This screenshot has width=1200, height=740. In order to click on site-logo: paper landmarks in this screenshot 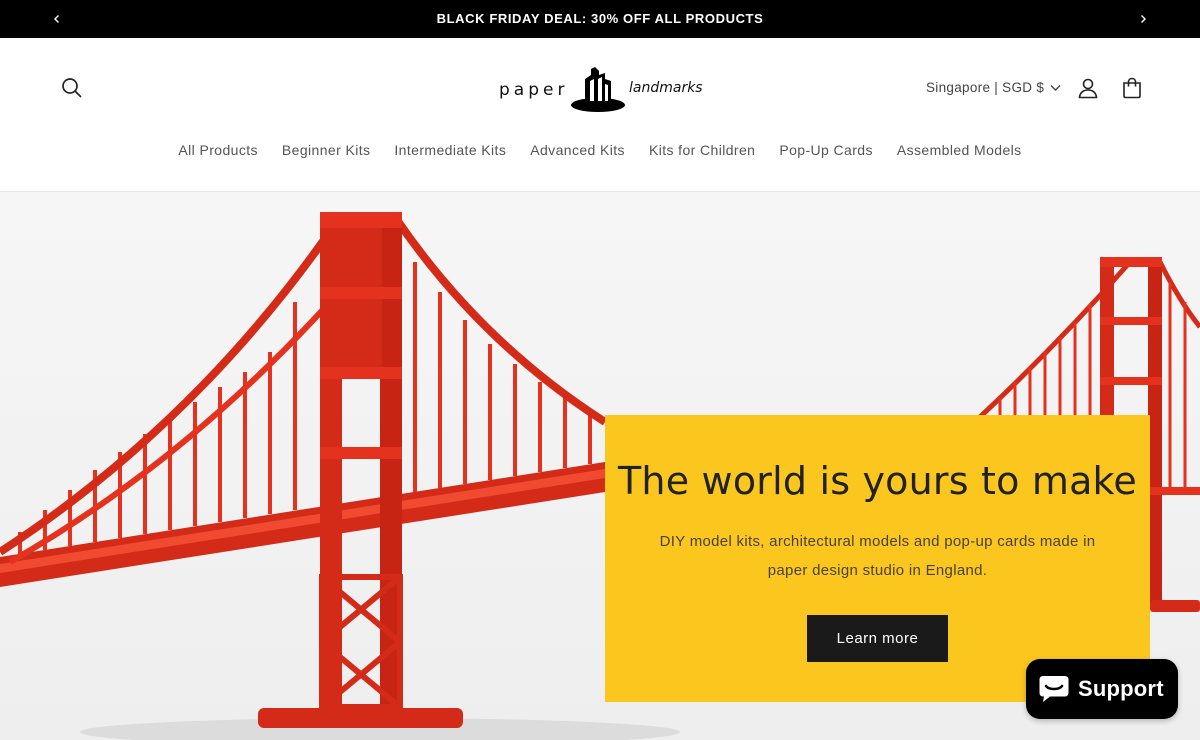, I will do `click(602, 88)`.